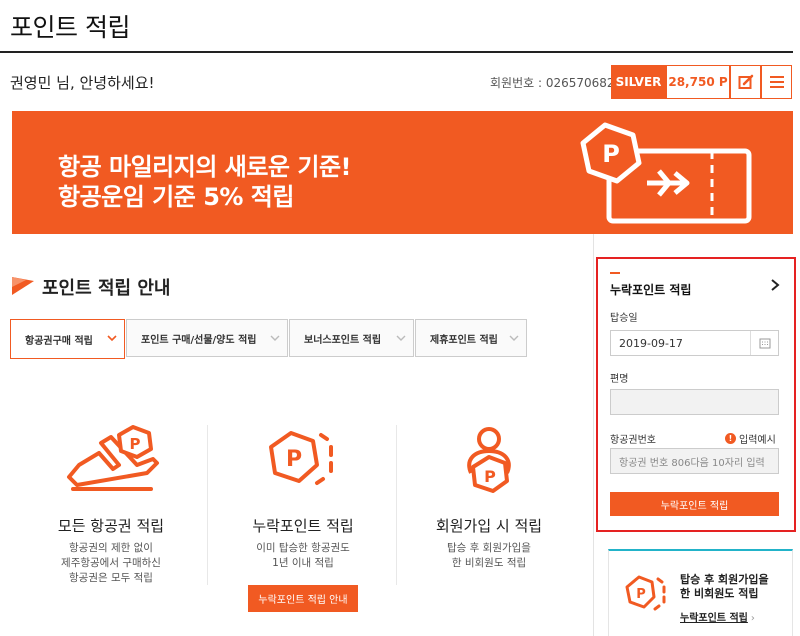  Describe the element at coordinates (464, 340) in the screenshot. I see `tab-label: 제휴포인트 적립` at that location.